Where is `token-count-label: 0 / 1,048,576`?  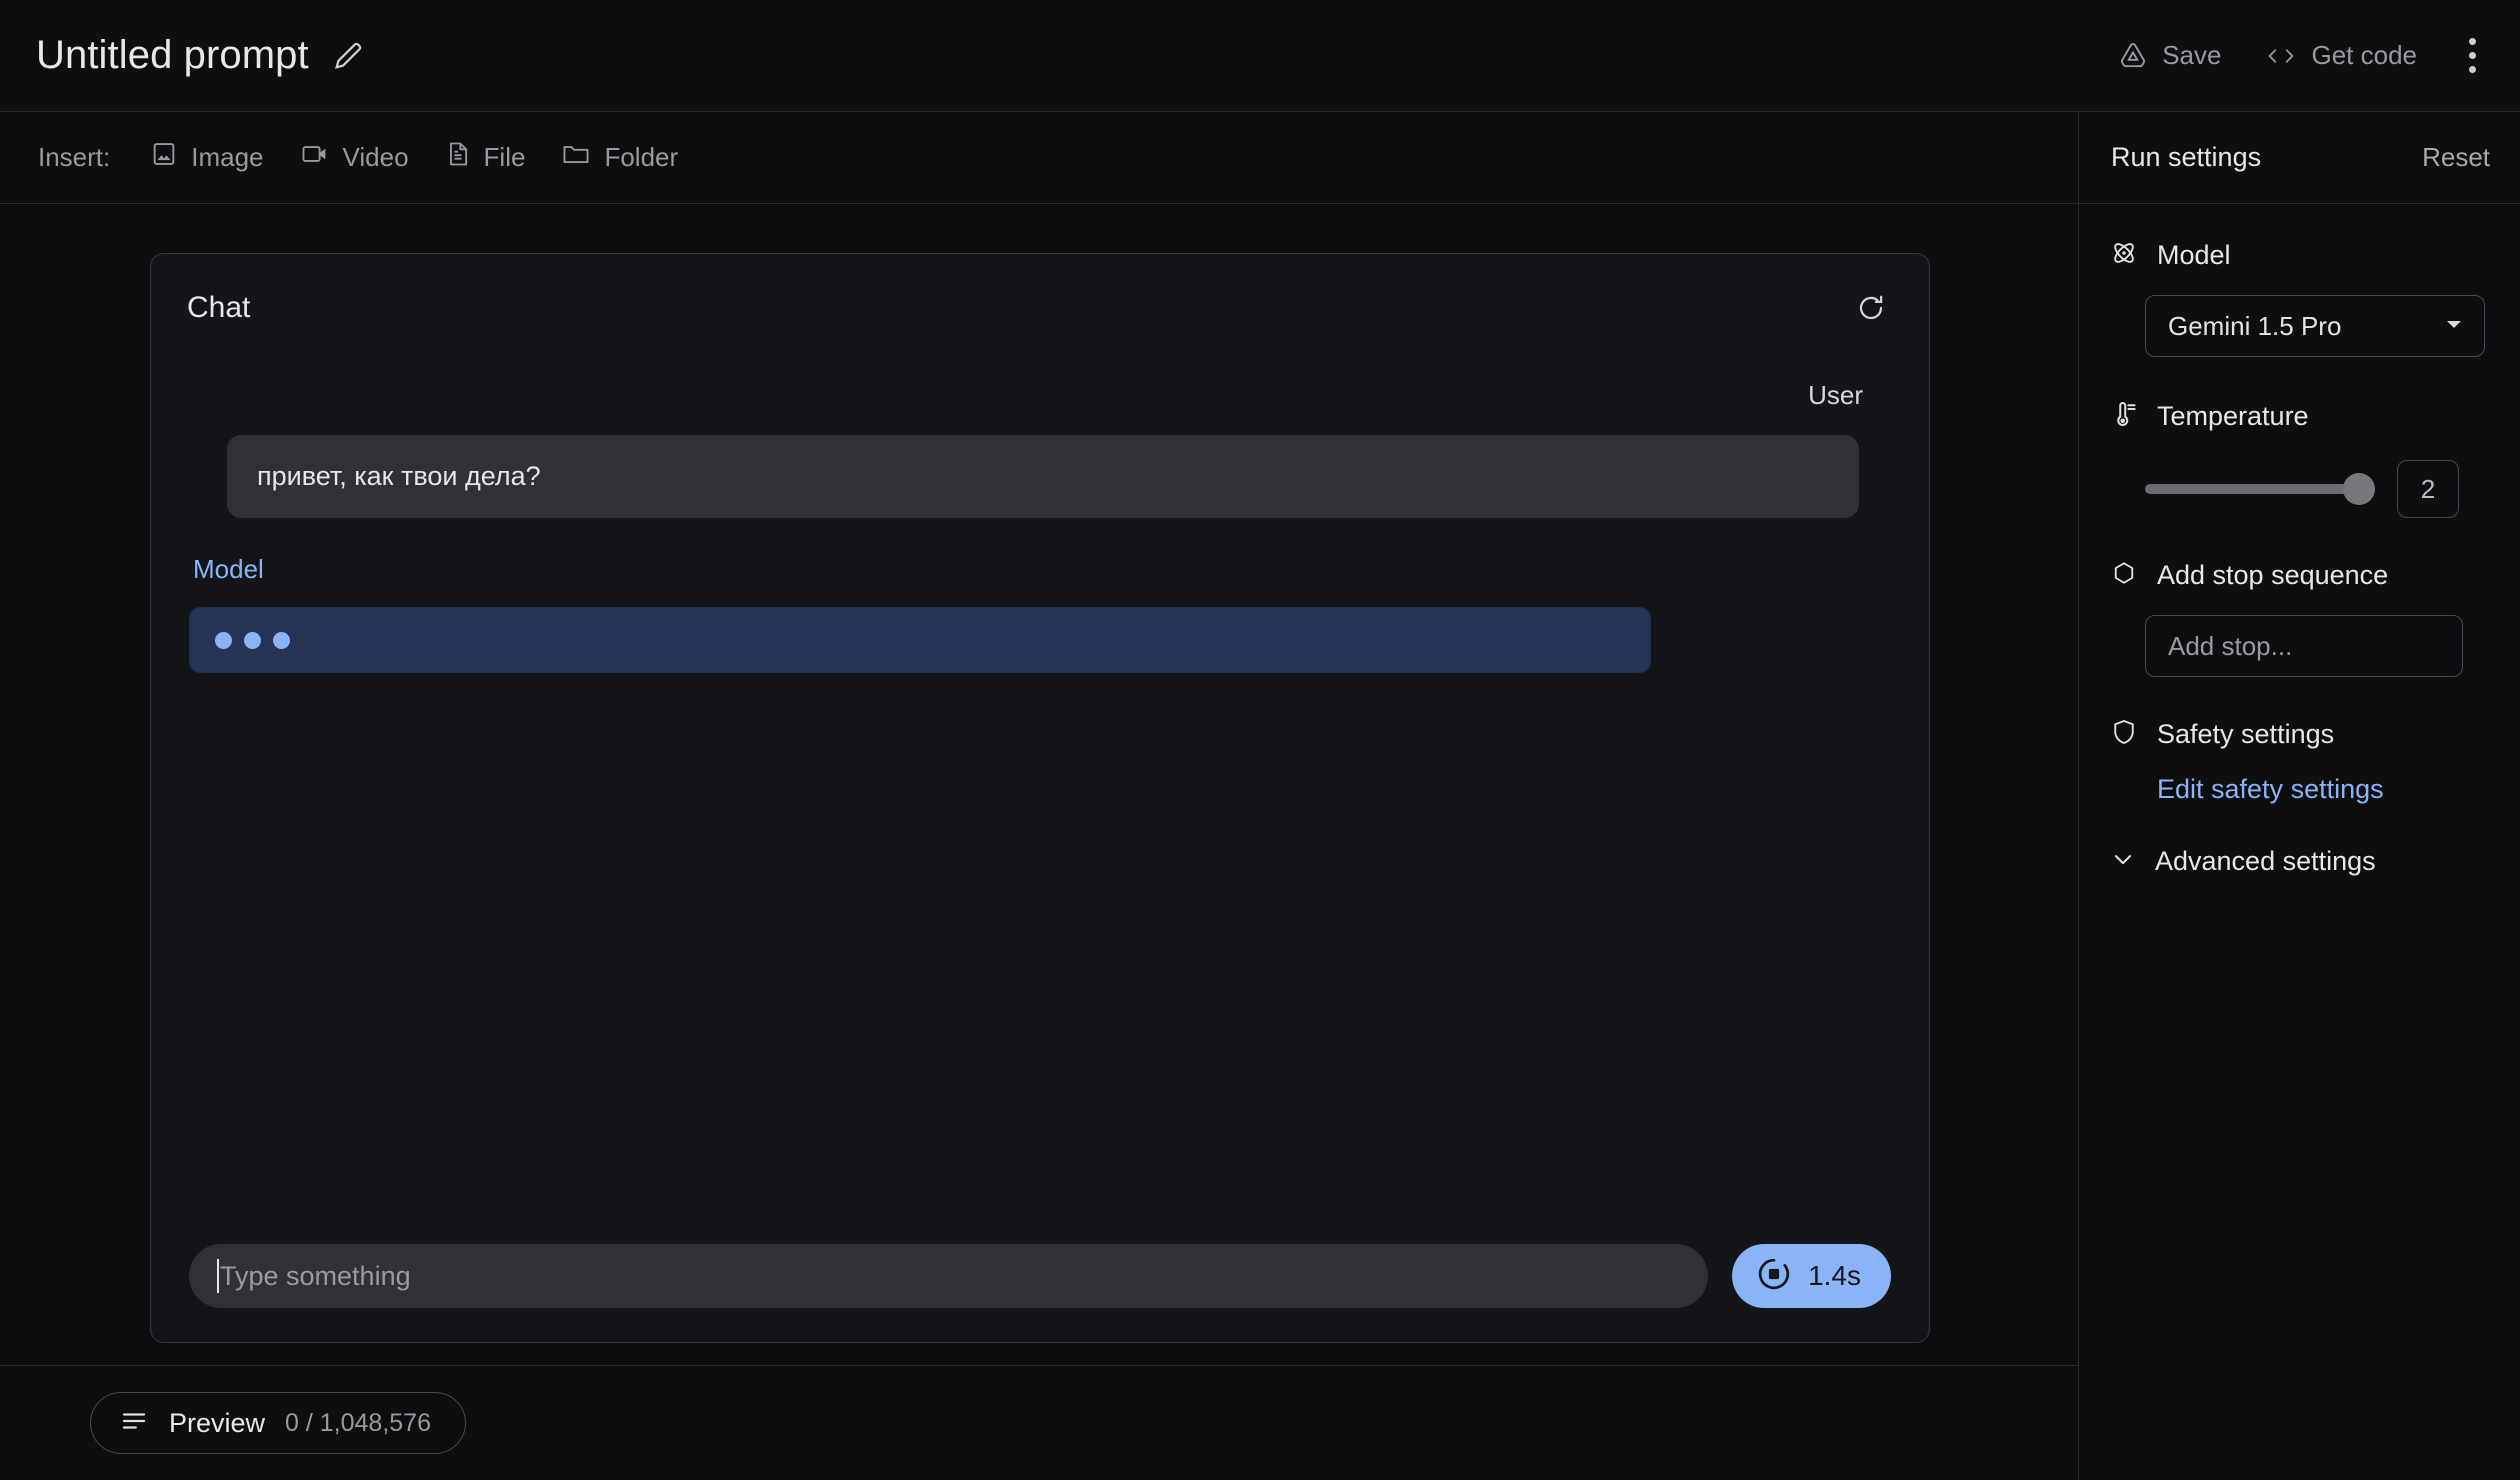
token-count-label: 0 / 1,048,576 is located at coordinates (358, 1422).